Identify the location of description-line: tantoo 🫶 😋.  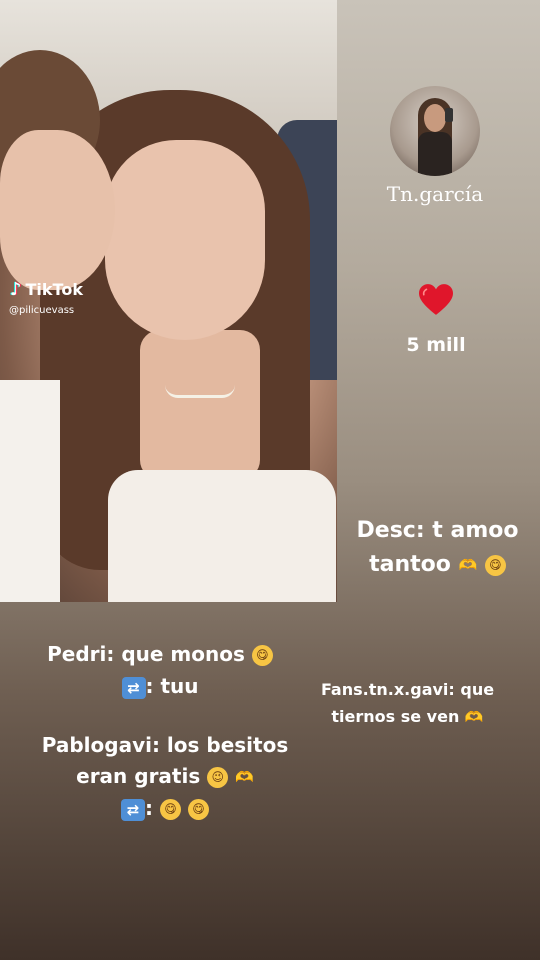
(437, 565).